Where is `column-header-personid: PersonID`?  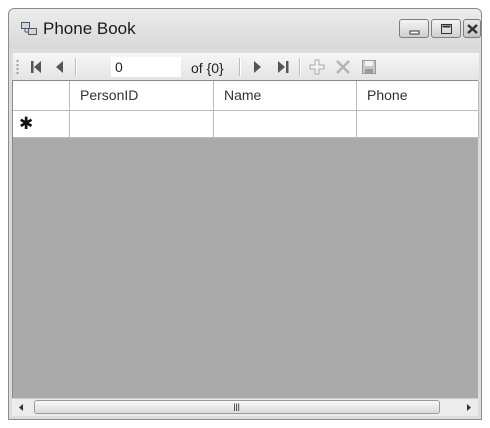 column-header-personid: PersonID is located at coordinates (142, 96).